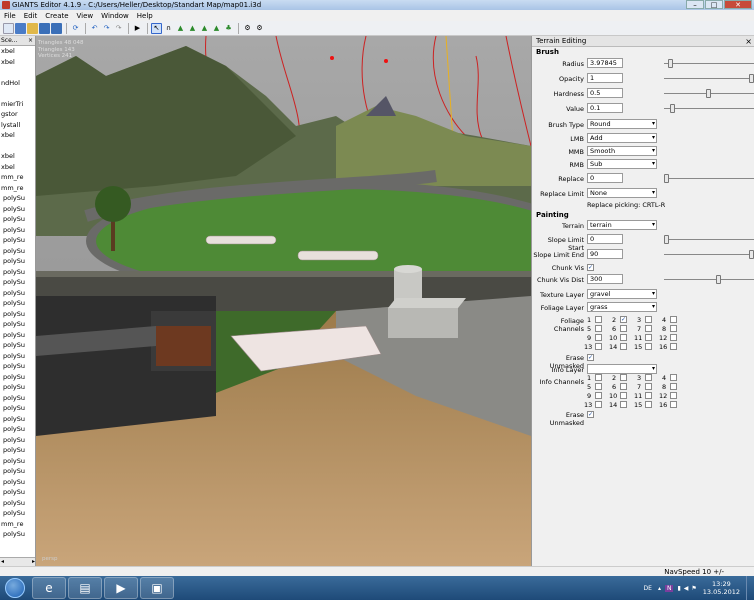  Describe the element at coordinates (708, 93) in the screenshot. I see `hardness-slider-knob` at that location.